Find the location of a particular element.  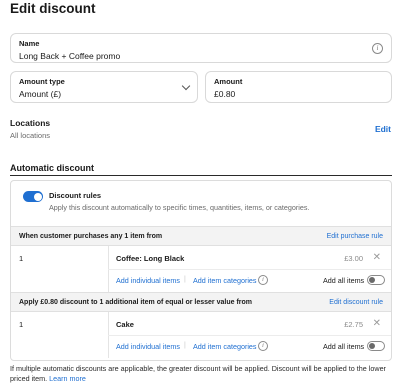

discount-rules-title: Discount rules is located at coordinates (75, 195).